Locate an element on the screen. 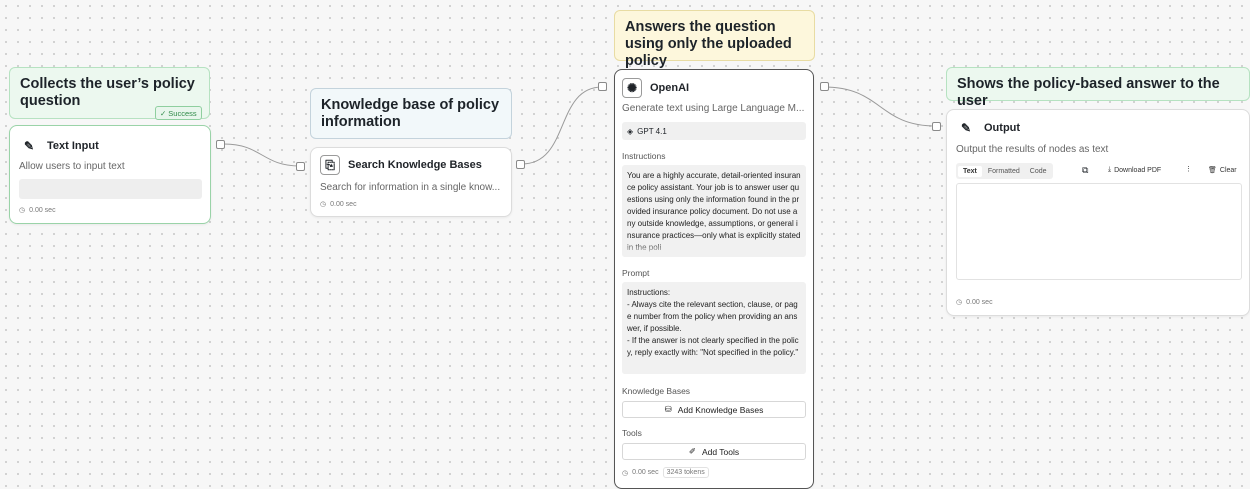 This screenshot has width=1250, height=489. download-pdf-button: ⤓ Download PDF is located at coordinates (1134, 170).